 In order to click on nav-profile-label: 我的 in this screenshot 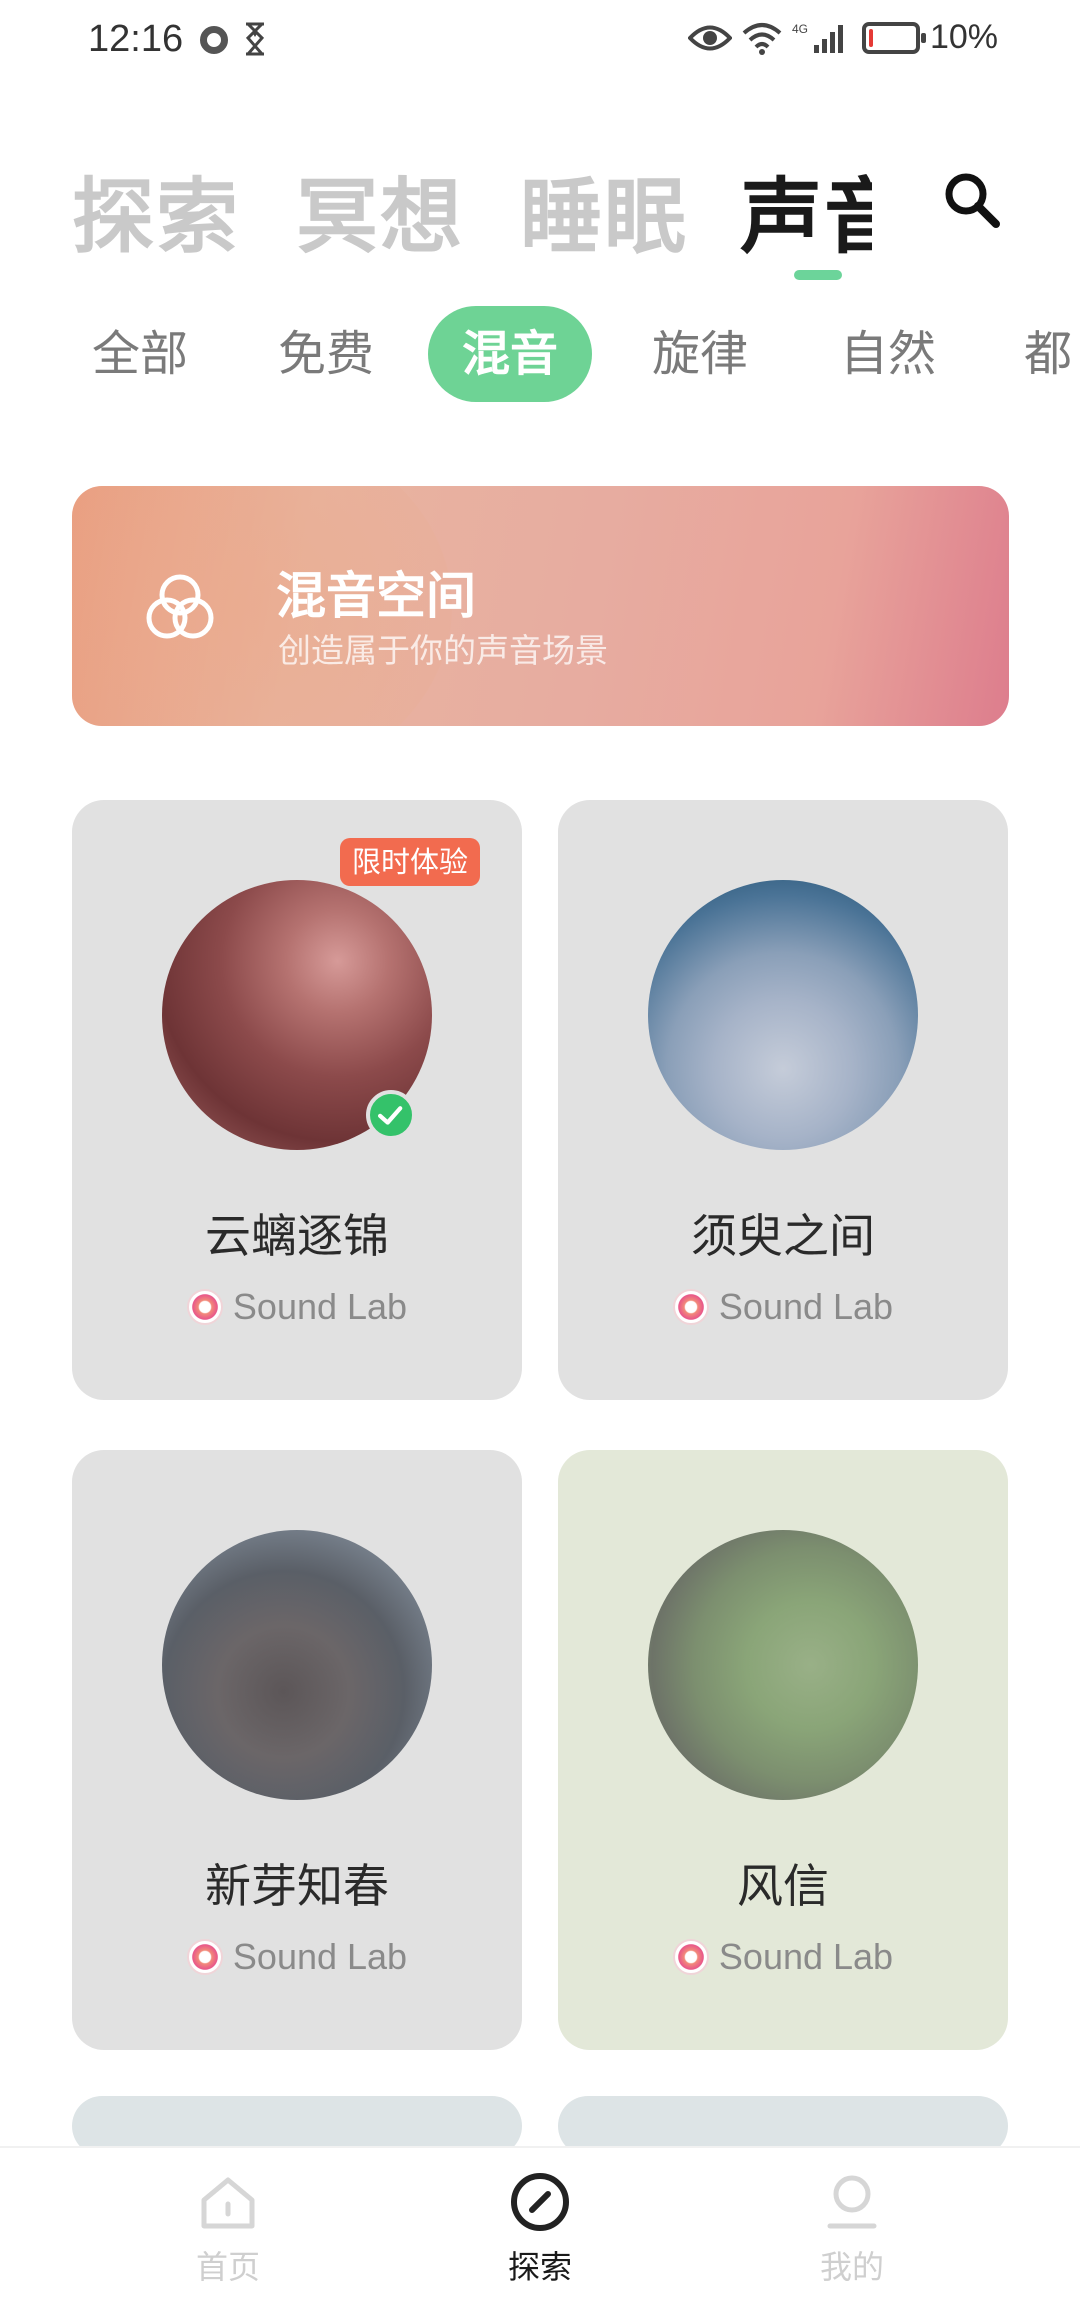, I will do `click(851, 2267)`.